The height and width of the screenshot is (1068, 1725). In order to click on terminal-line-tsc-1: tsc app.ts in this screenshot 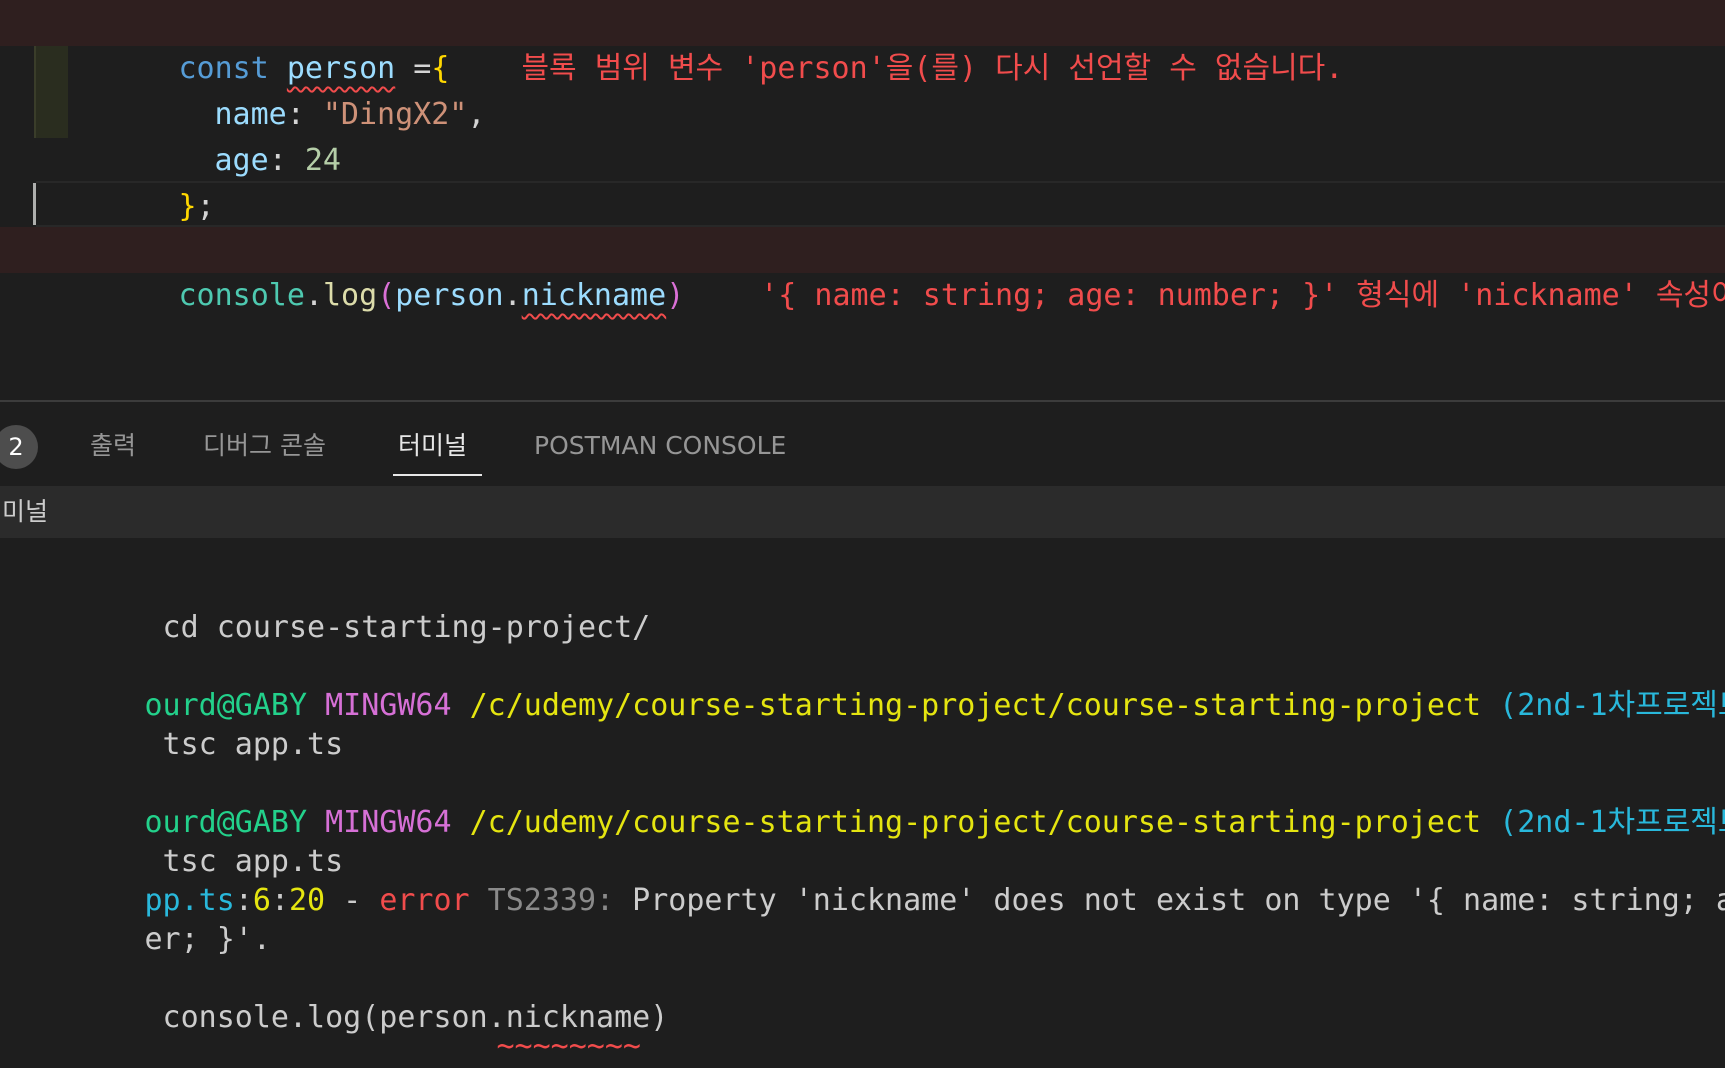, I will do `click(172, 723)`.